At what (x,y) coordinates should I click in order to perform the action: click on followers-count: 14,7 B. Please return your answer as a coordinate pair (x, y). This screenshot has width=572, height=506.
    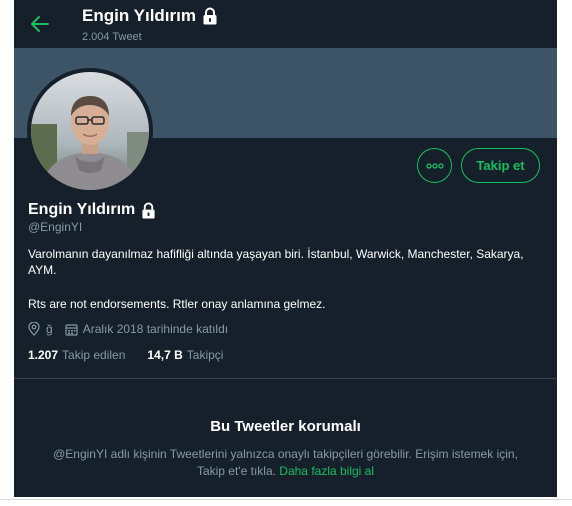
    Looking at the image, I should click on (165, 355).